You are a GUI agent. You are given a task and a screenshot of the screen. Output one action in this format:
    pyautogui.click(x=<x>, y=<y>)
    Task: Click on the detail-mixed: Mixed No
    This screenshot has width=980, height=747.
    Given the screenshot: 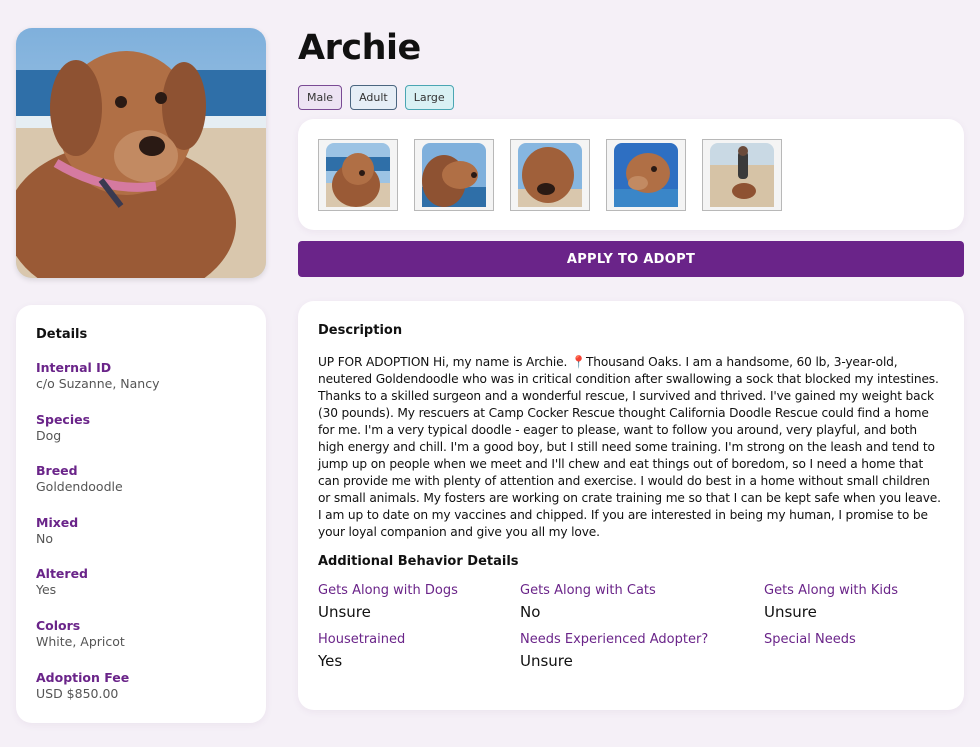 What is the action you would take?
    pyautogui.click(x=141, y=541)
    